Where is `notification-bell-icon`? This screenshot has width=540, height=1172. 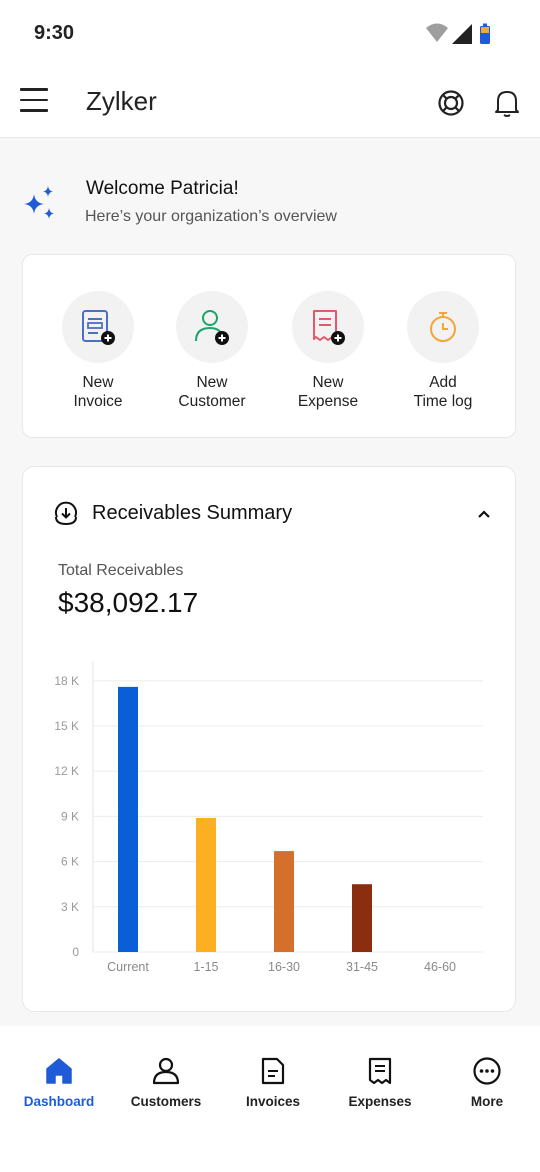 notification-bell-icon is located at coordinates (507, 103).